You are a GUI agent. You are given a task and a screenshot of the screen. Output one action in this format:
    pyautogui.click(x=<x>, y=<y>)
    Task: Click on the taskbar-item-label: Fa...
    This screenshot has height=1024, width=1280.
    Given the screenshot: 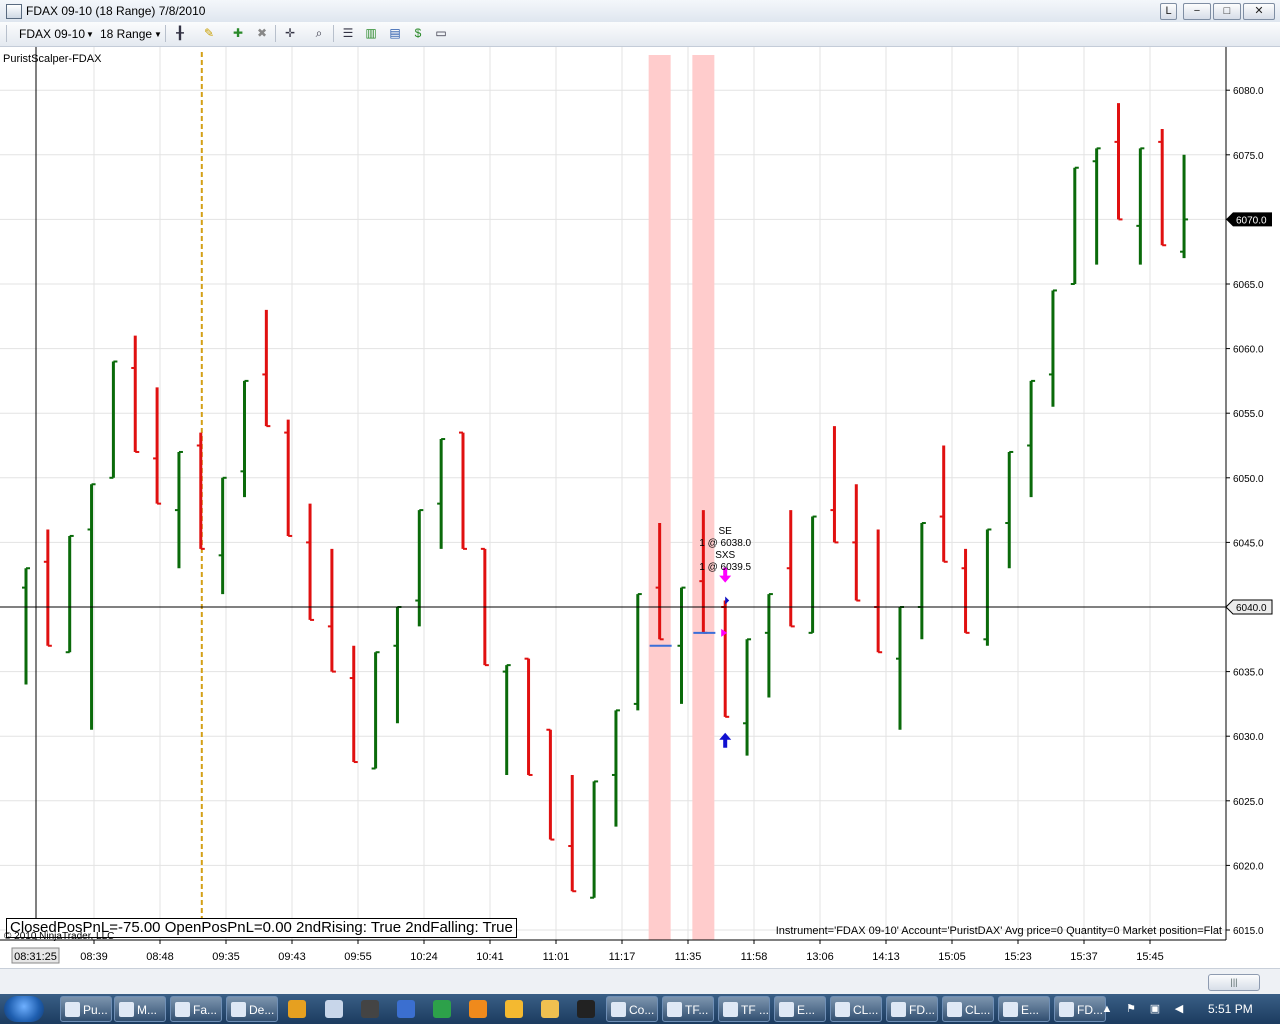 What is the action you would take?
    pyautogui.click(x=205, y=1010)
    